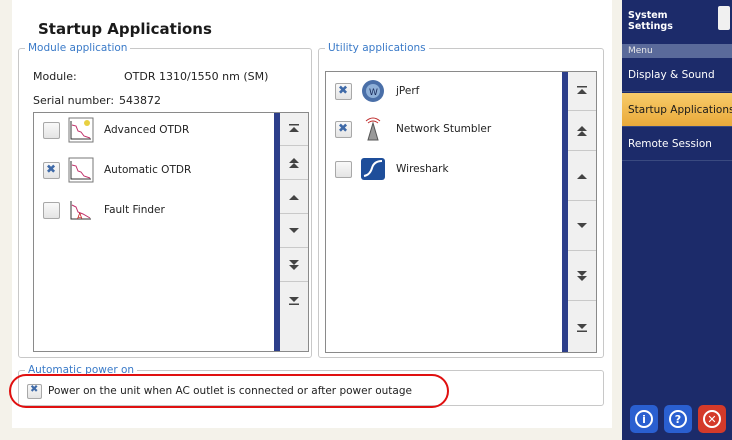 Image resolution: width=732 pixels, height=440 pixels. What do you see at coordinates (422, 169) in the screenshot?
I see `wireshark-label: Wireshark` at bounding box center [422, 169].